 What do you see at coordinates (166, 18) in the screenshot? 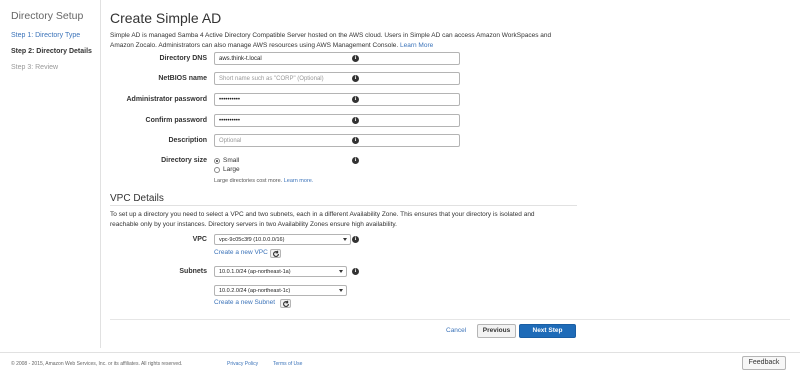
I see `page-title: Create Simple AD` at bounding box center [166, 18].